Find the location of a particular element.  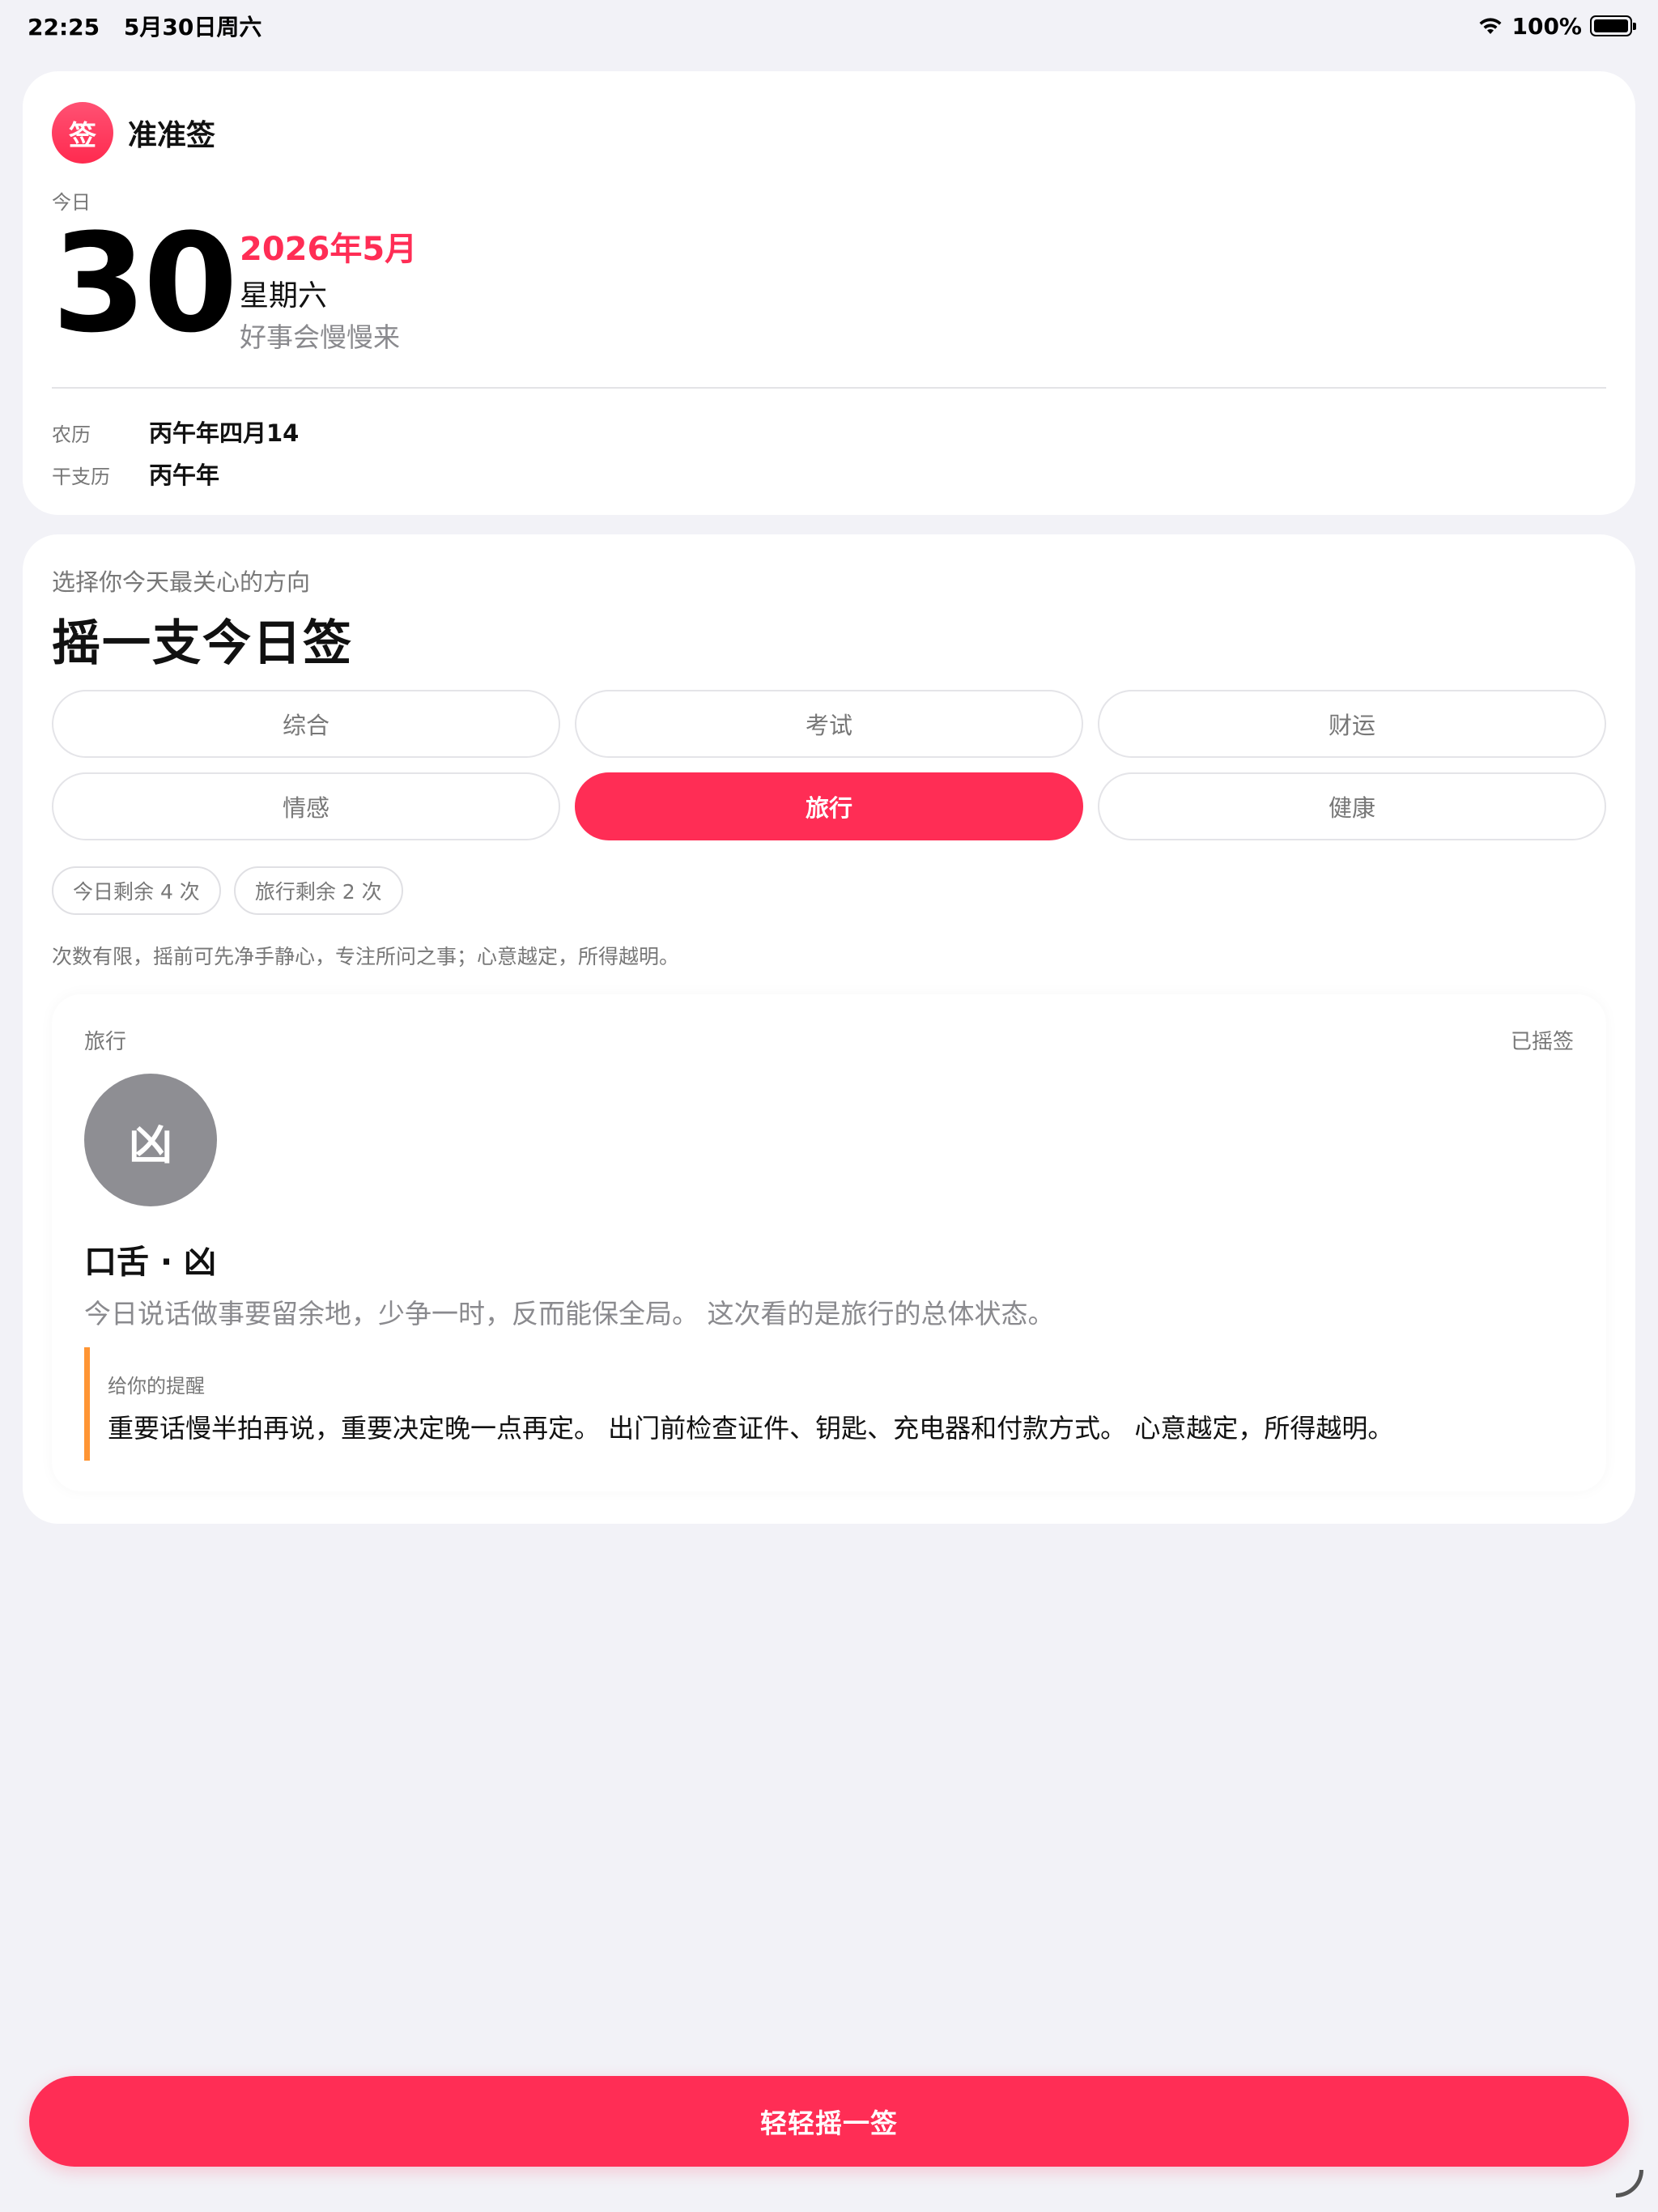

category-button-love: 情感 is located at coordinates (306, 806).